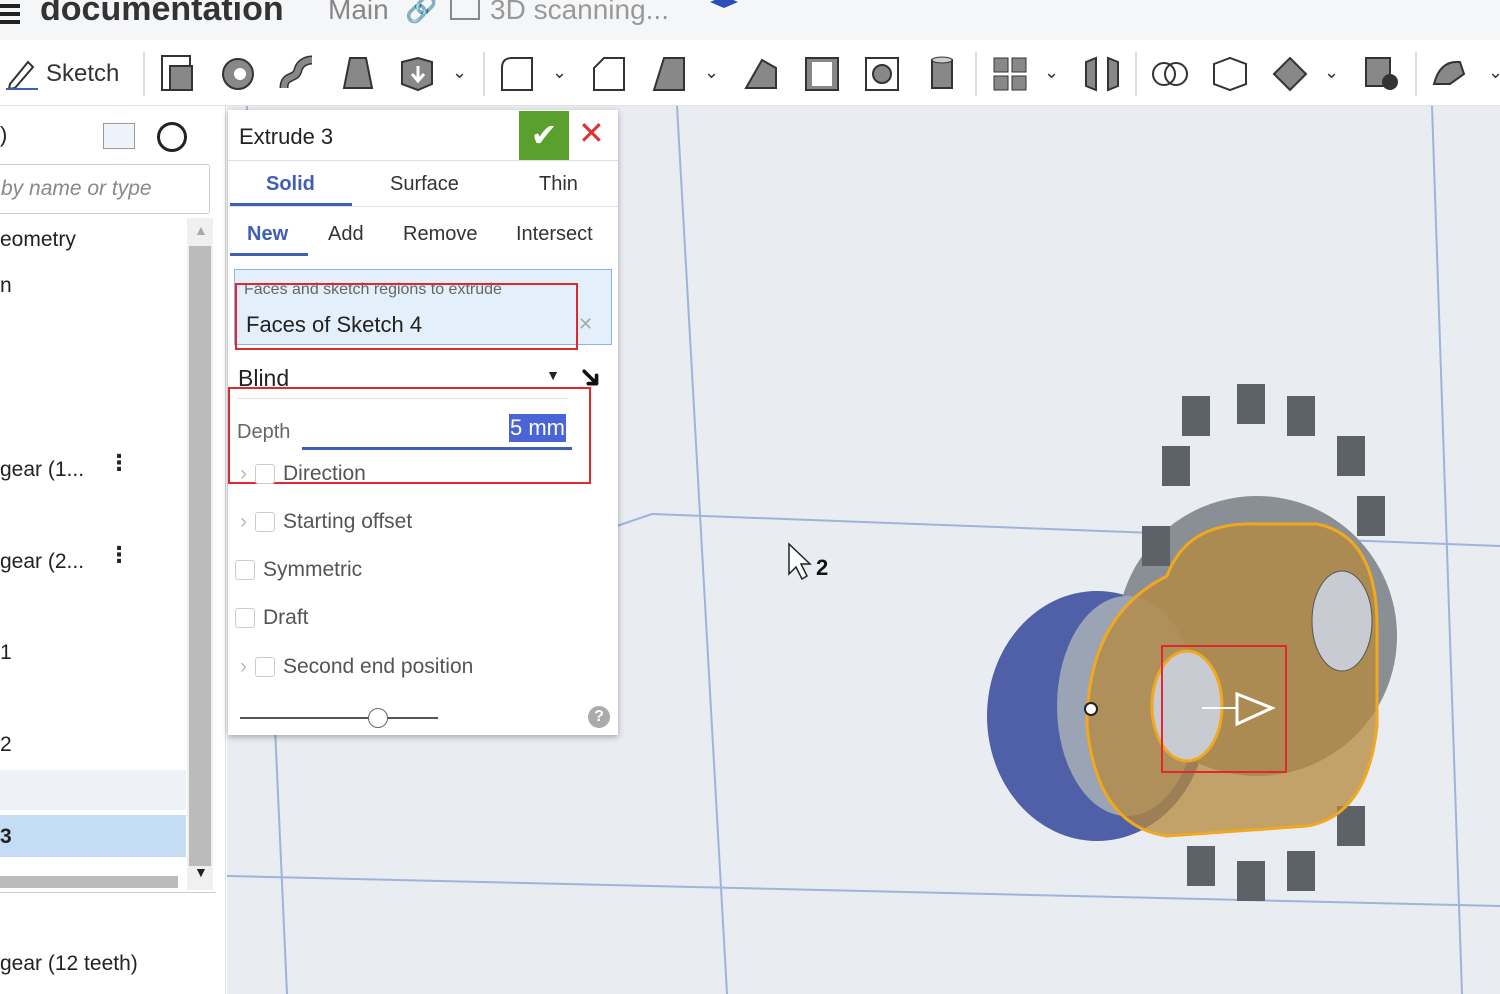 Image resolution: width=1500 pixels, height=994 pixels. I want to click on option-starting-offset: › Starting offset, so click(326, 522).